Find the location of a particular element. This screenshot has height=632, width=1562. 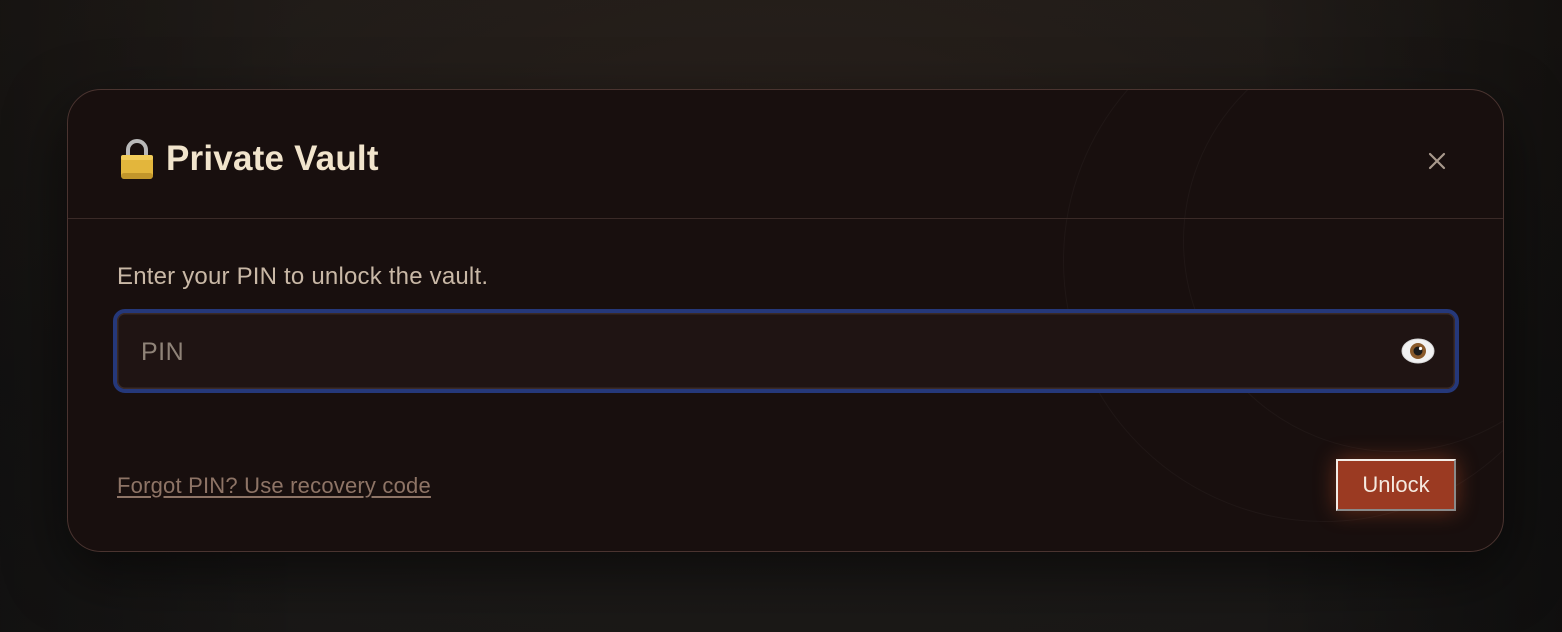

pin-input is located at coordinates (761, 352).